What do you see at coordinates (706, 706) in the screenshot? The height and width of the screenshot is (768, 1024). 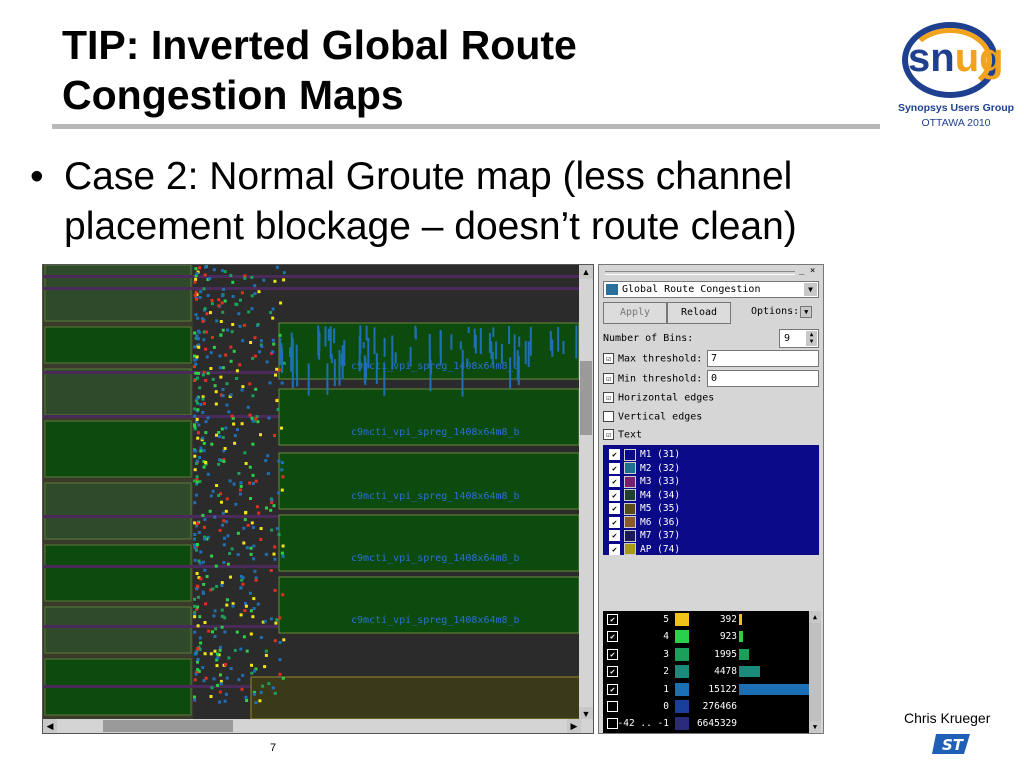 I see `bin-row: 0 276466` at bounding box center [706, 706].